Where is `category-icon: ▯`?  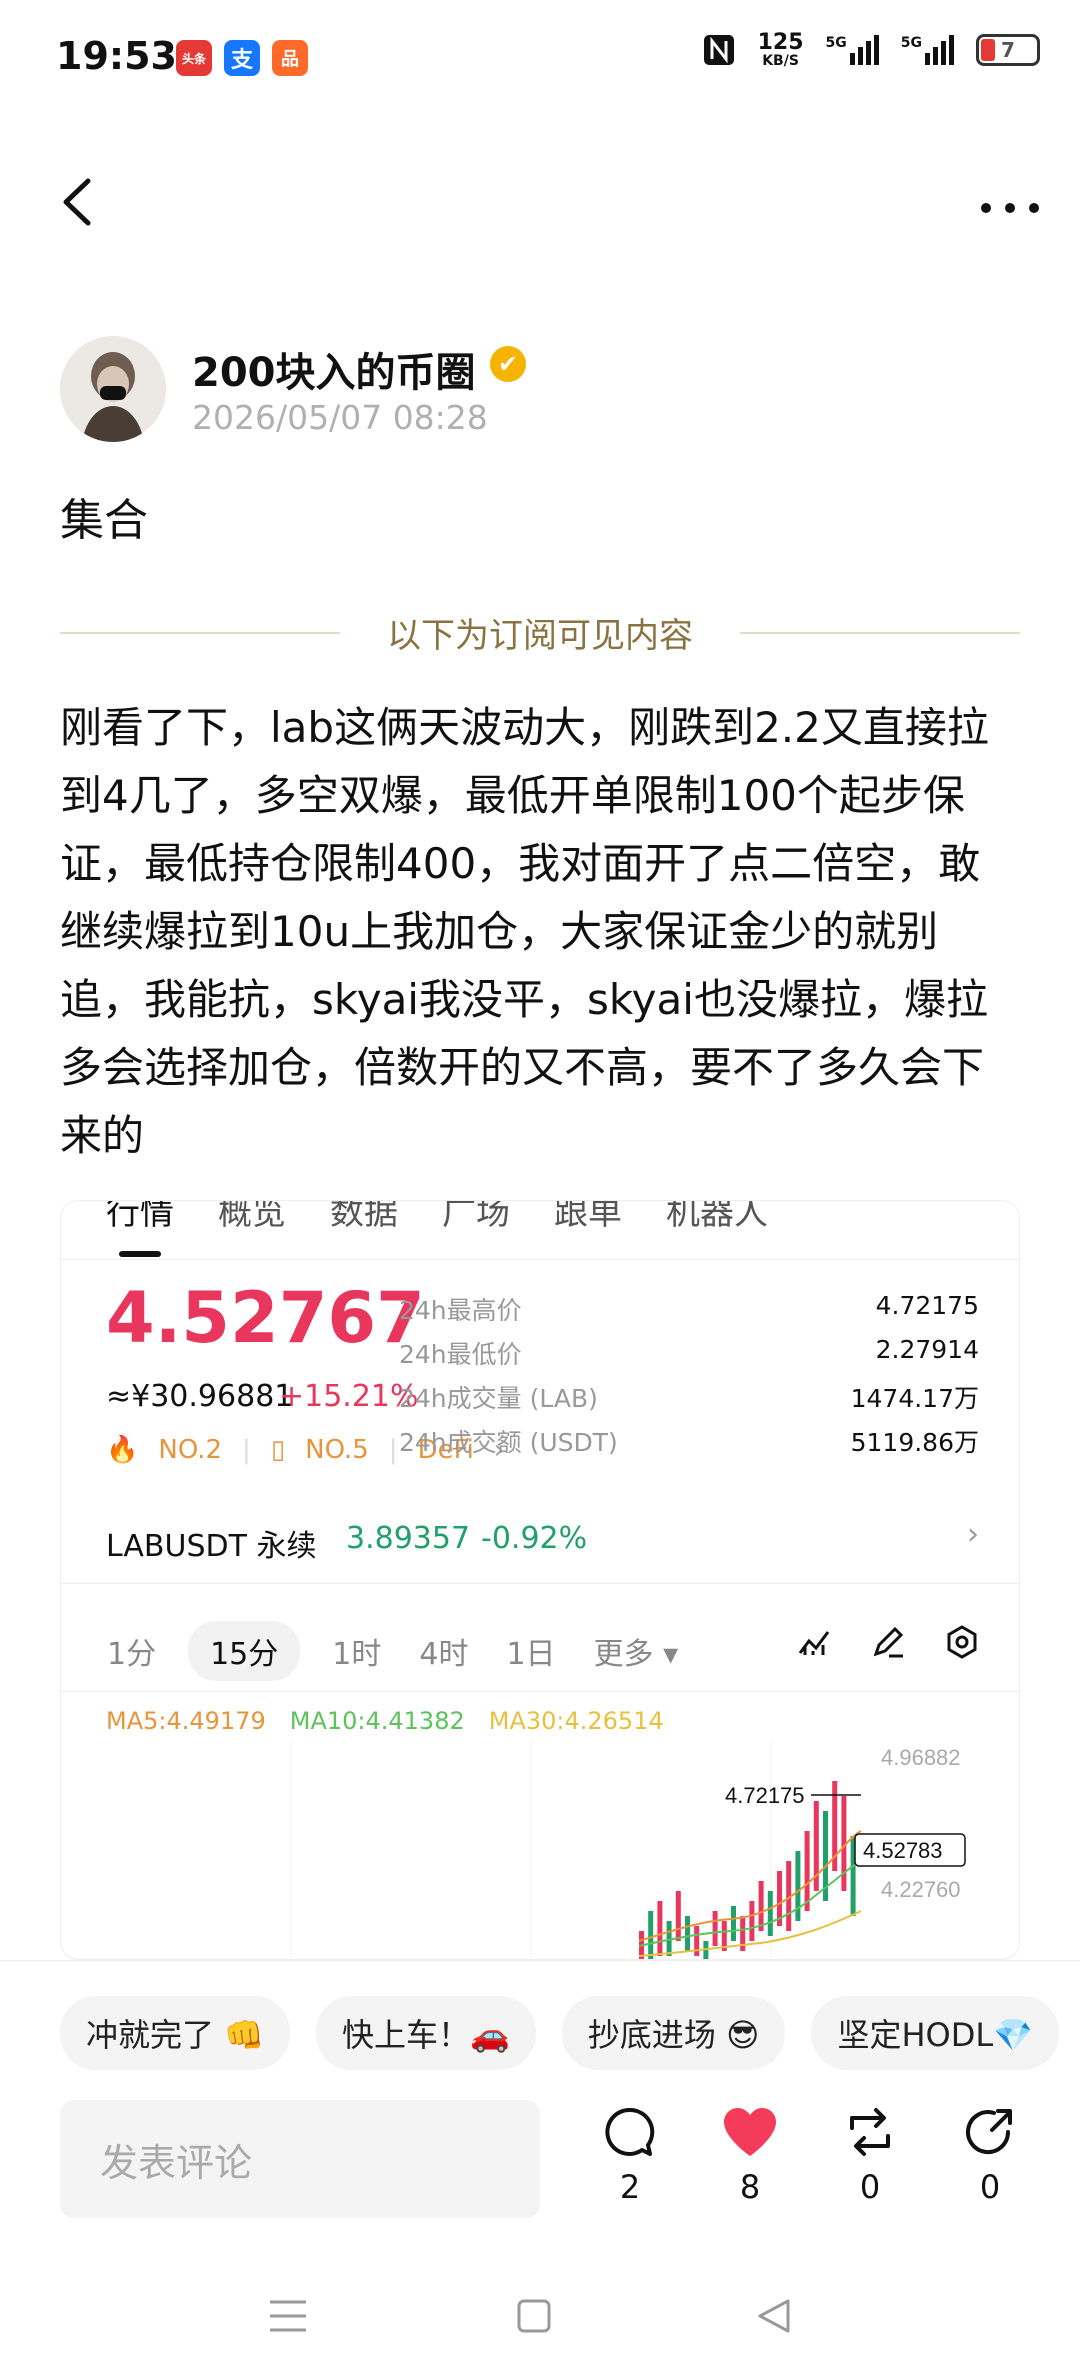 category-icon: ▯ is located at coordinates (278, 1450).